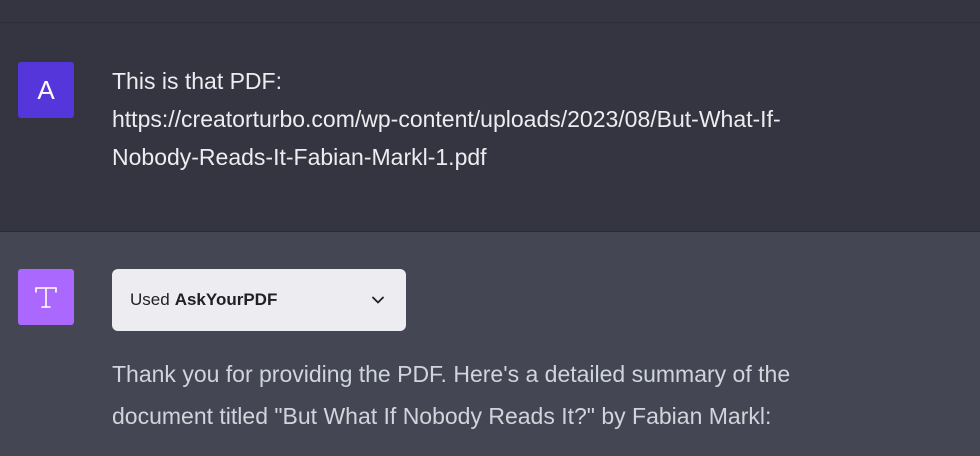 The image size is (980, 456). I want to click on user-avatar-letter: A, so click(46, 89).